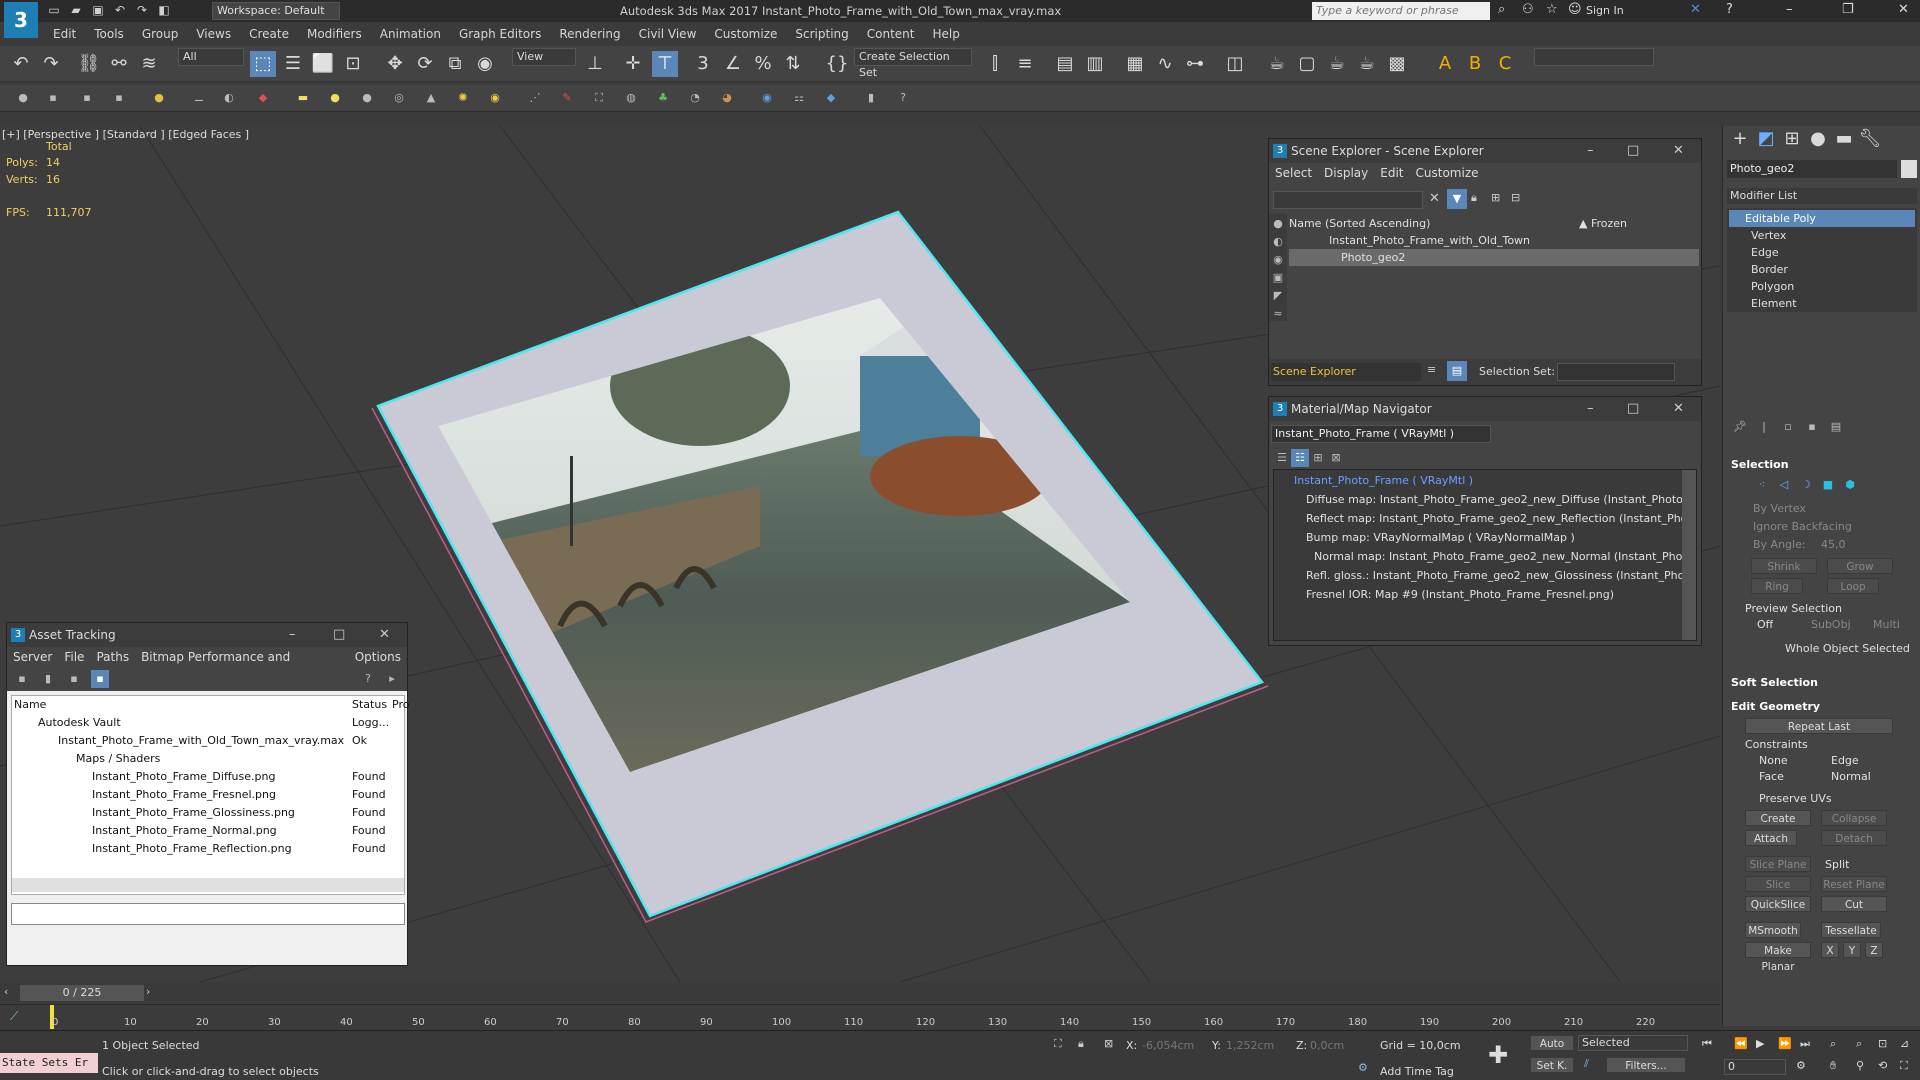 This screenshot has height=1080, width=1920. What do you see at coordinates (49, 1063) in the screenshot?
I see `maxscript-listener: State Sets Er` at bounding box center [49, 1063].